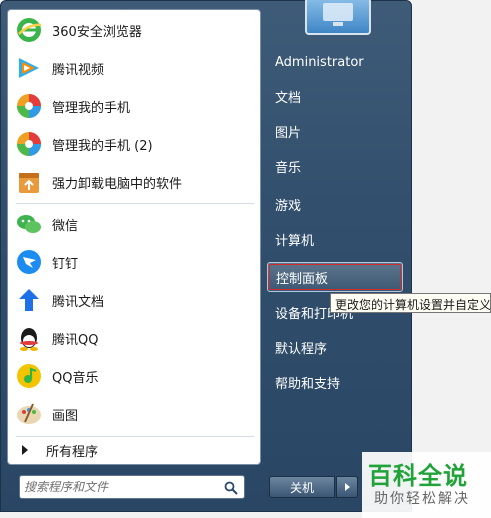 The width and height of the screenshot is (491, 518). Describe the element at coordinates (422, 499) in the screenshot. I see `watermark-subtitle: 助你轻松解决` at that location.